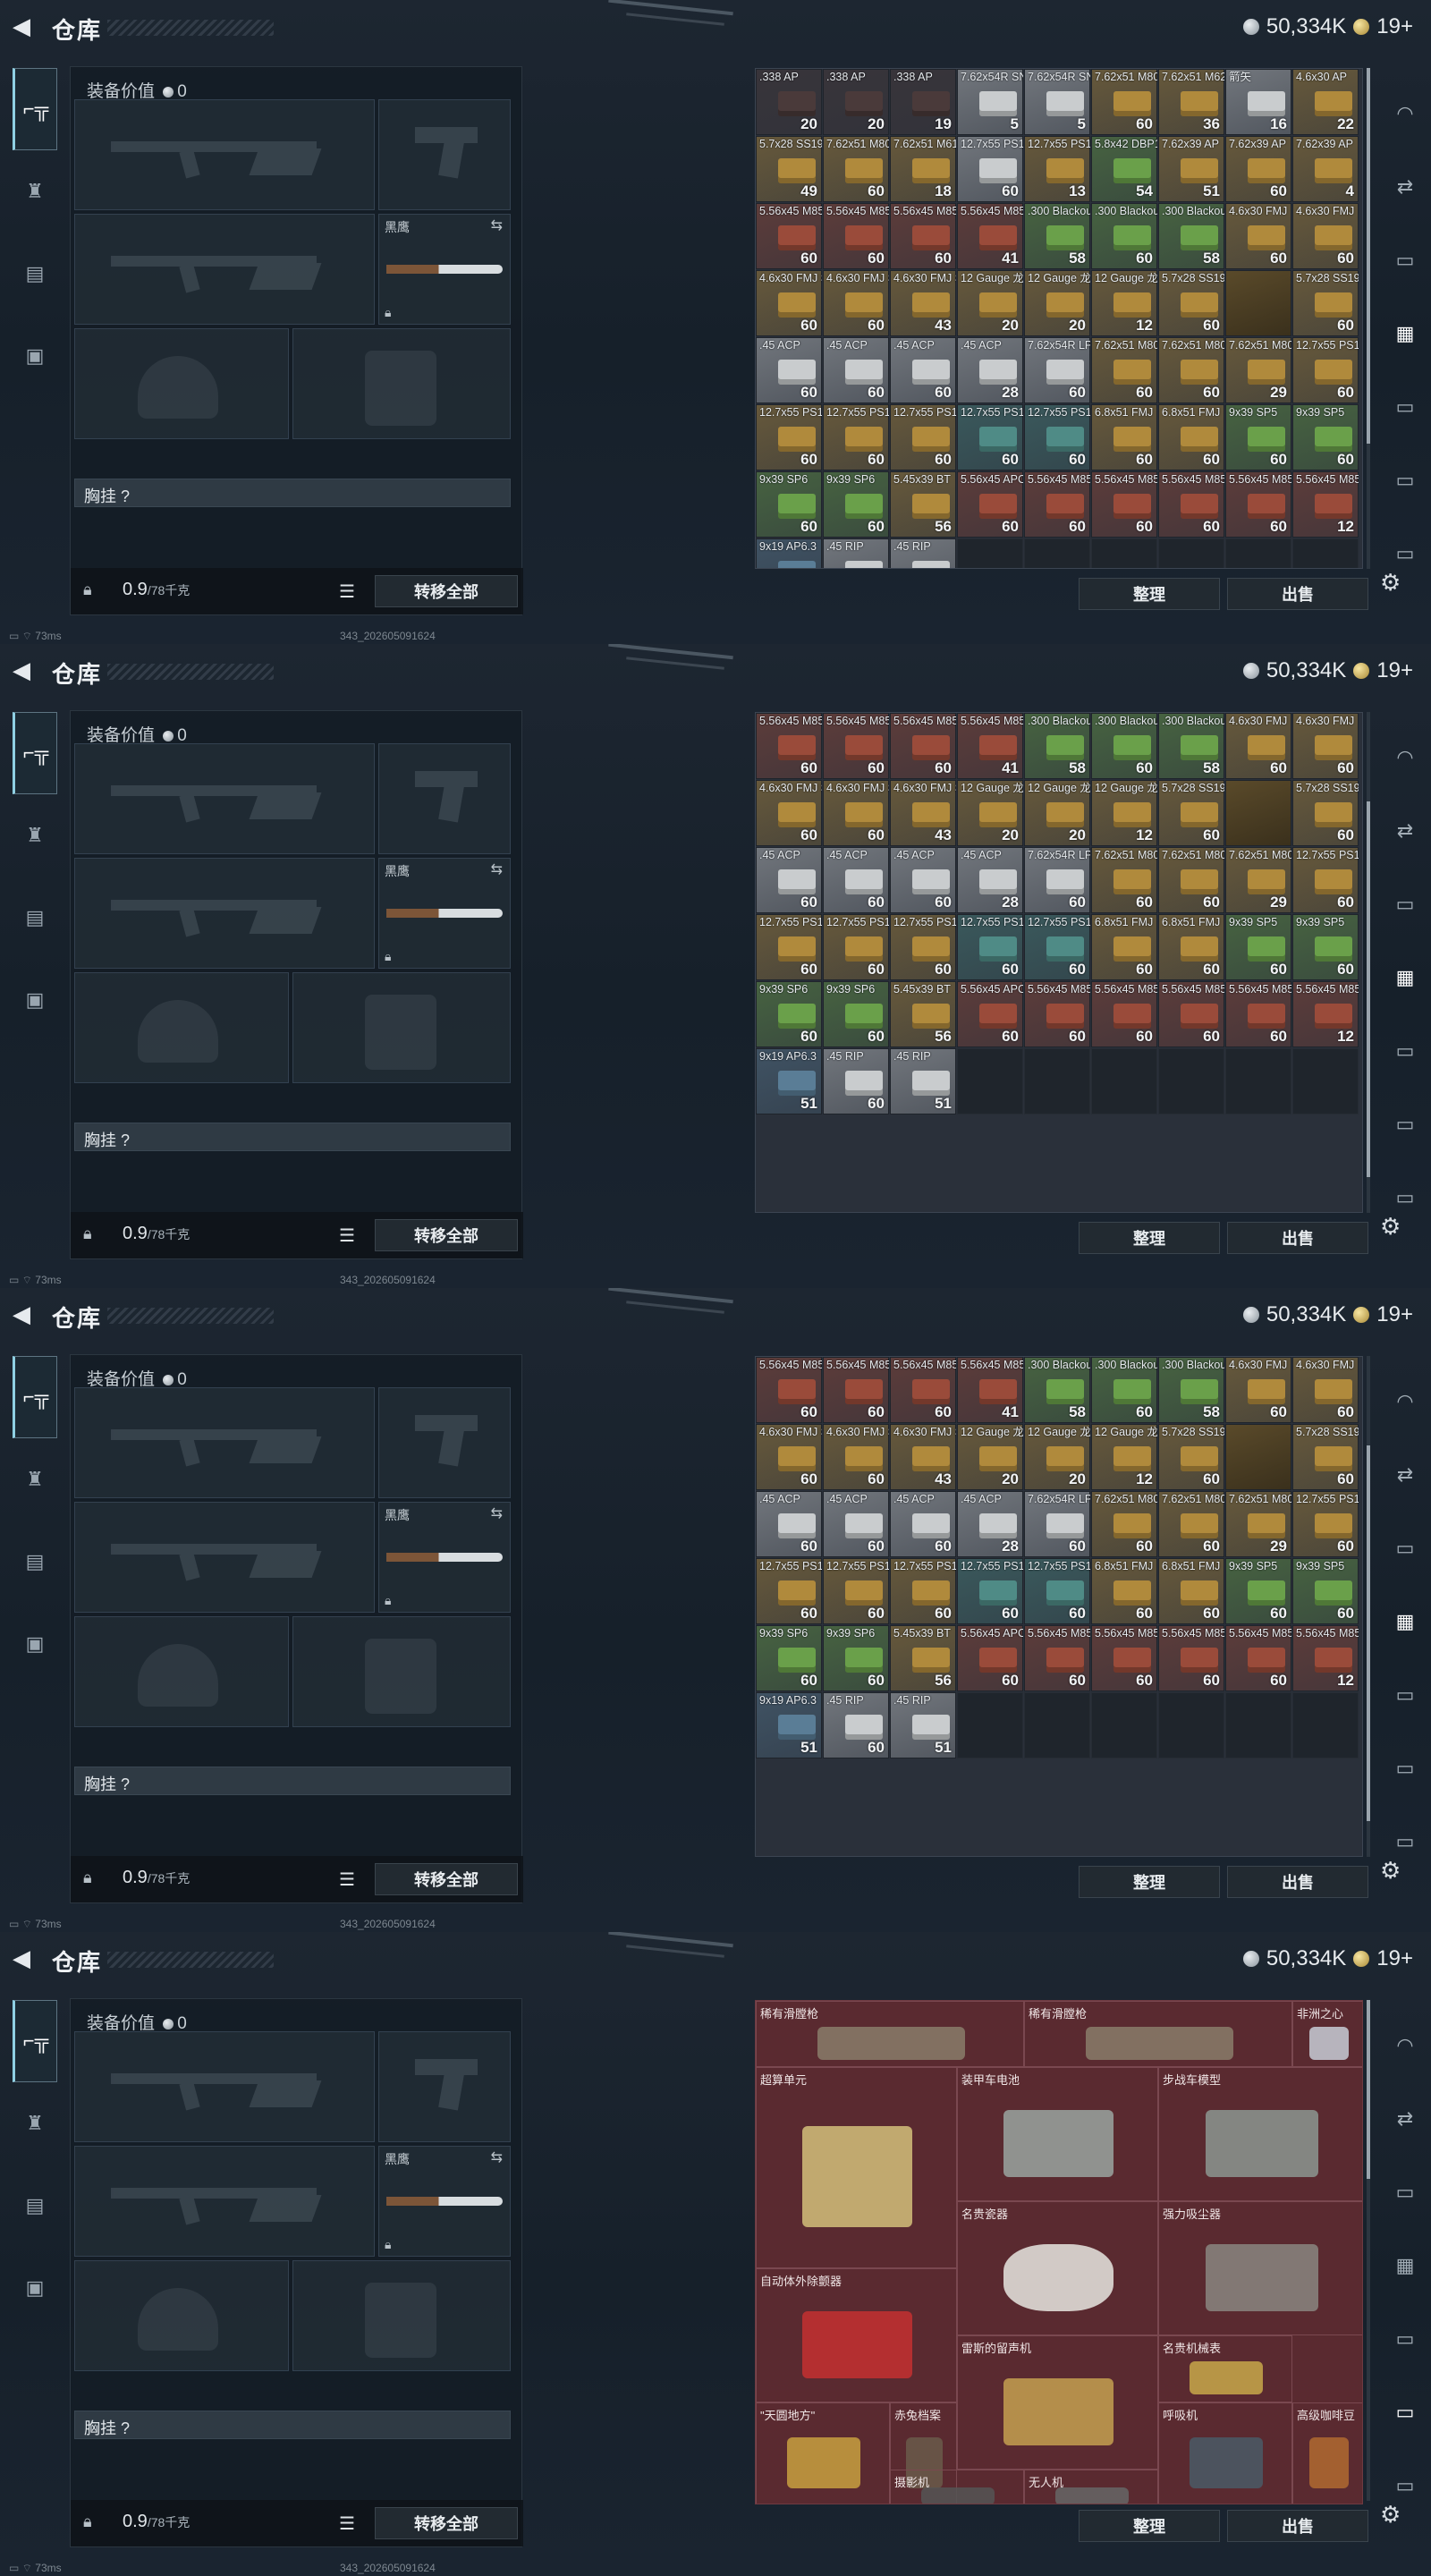  What do you see at coordinates (1326, 102) in the screenshot?
I see `ammo-item: 4.6x30 AP 22` at bounding box center [1326, 102].